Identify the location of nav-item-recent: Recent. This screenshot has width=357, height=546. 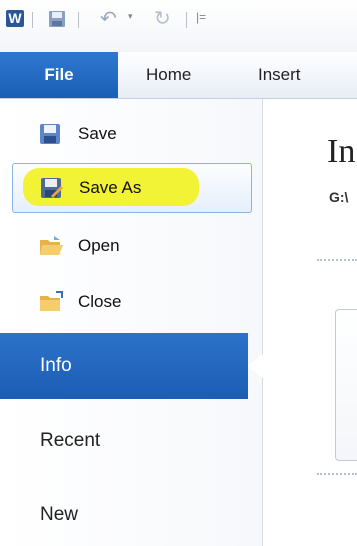
(131, 441).